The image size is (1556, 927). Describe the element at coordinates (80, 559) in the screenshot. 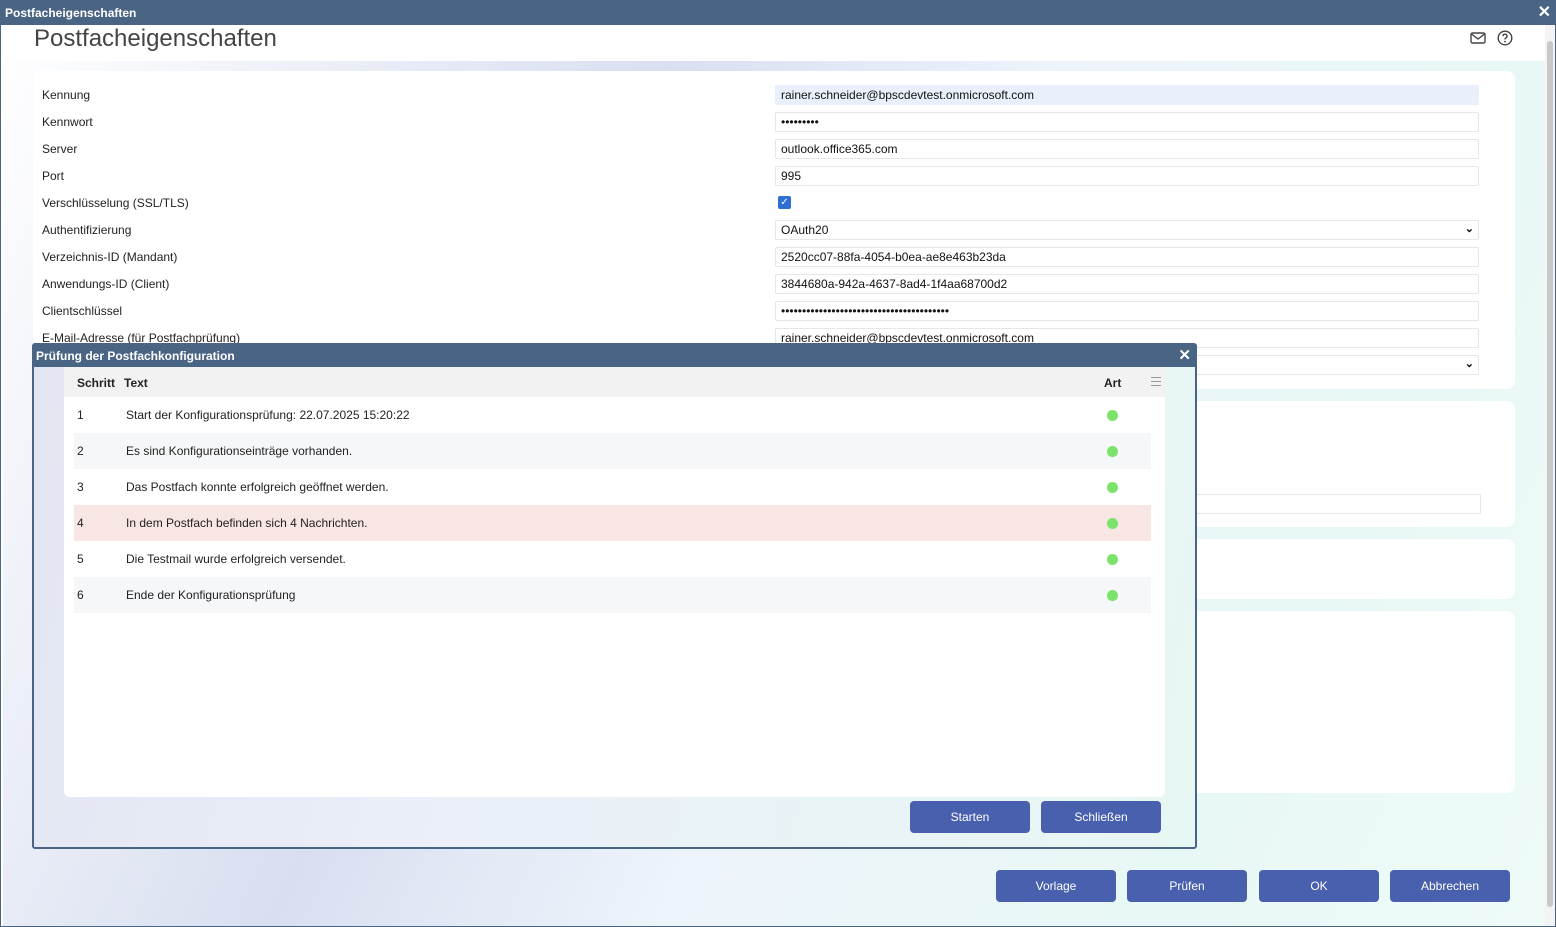

I see `row-step: 5` at that location.